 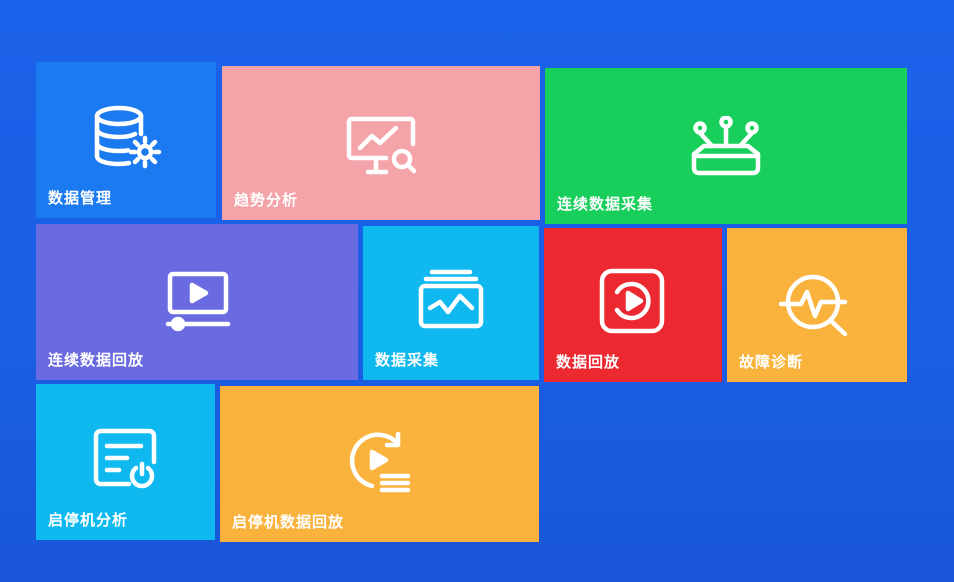 What do you see at coordinates (88, 520) in the screenshot?
I see `tile-label: 启停机分析` at bounding box center [88, 520].